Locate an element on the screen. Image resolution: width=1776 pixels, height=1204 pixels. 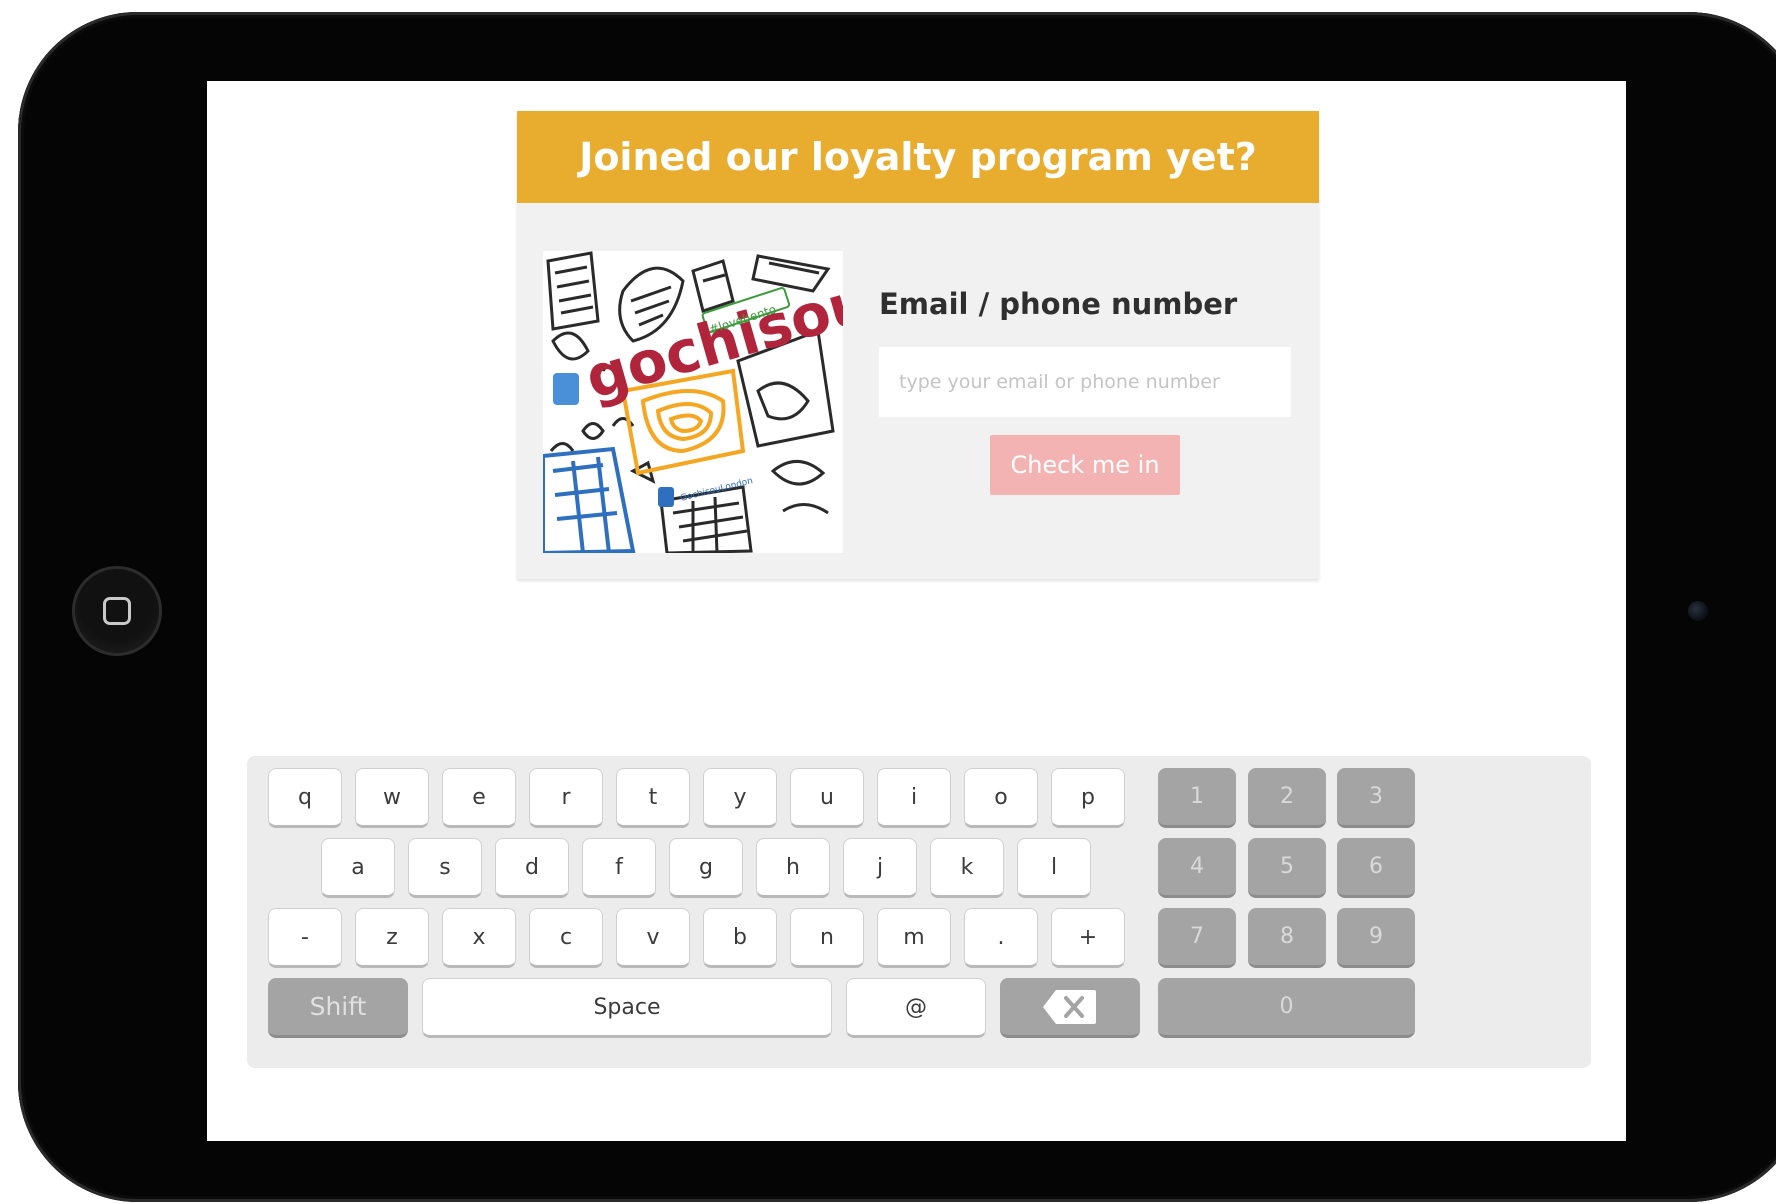
email-phone-input is located at coordinates (1085, 382).